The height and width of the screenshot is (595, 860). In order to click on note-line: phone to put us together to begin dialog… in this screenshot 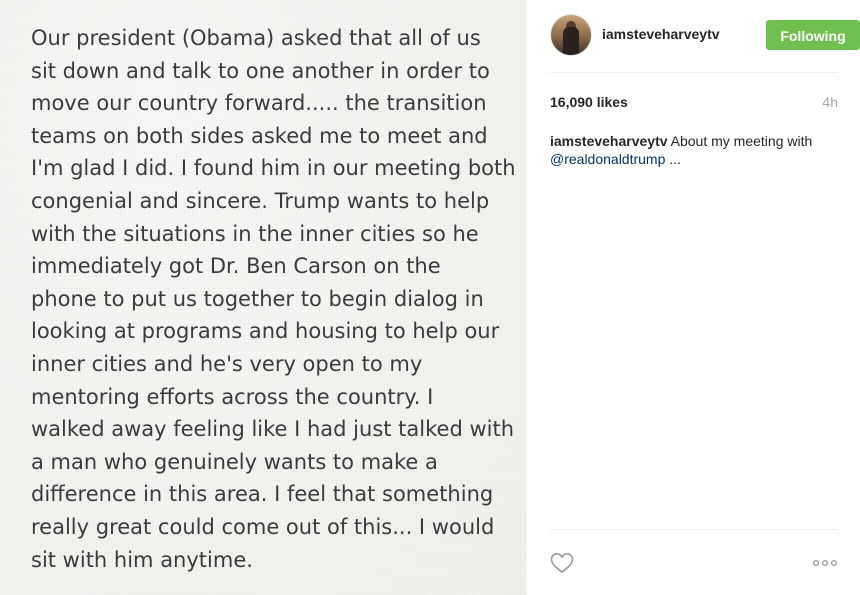, I will do `click(257, 298)`.